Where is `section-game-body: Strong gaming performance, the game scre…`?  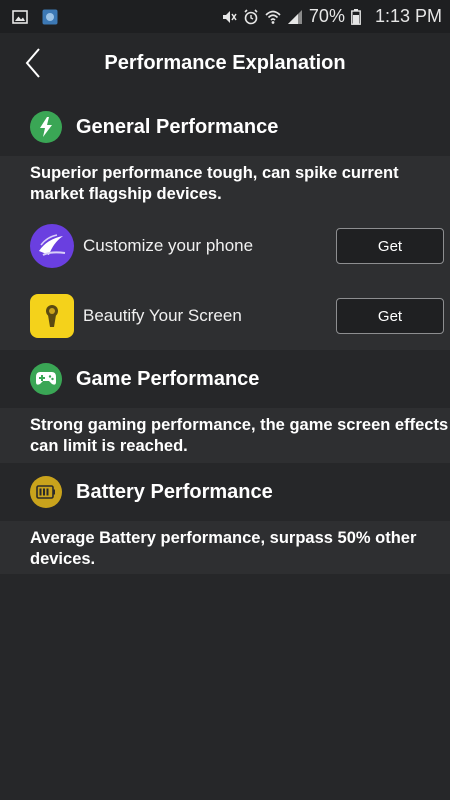 section-game-body: Strong gaming performance, the game scre… is located at coordinates (225, 435).